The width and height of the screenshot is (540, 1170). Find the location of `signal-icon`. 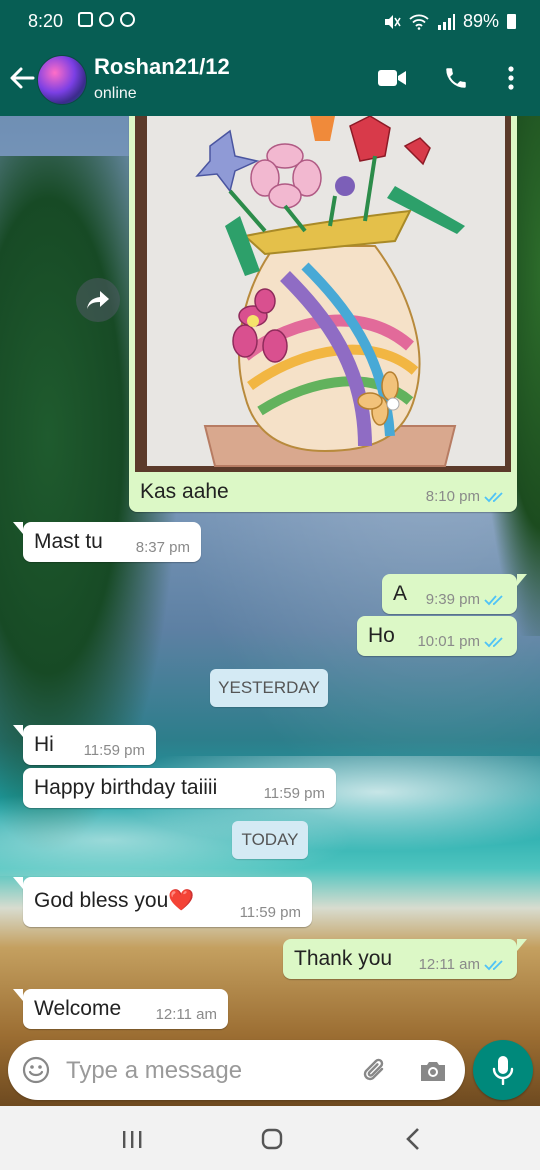

signal-icon is located at coordinates (446, 21).